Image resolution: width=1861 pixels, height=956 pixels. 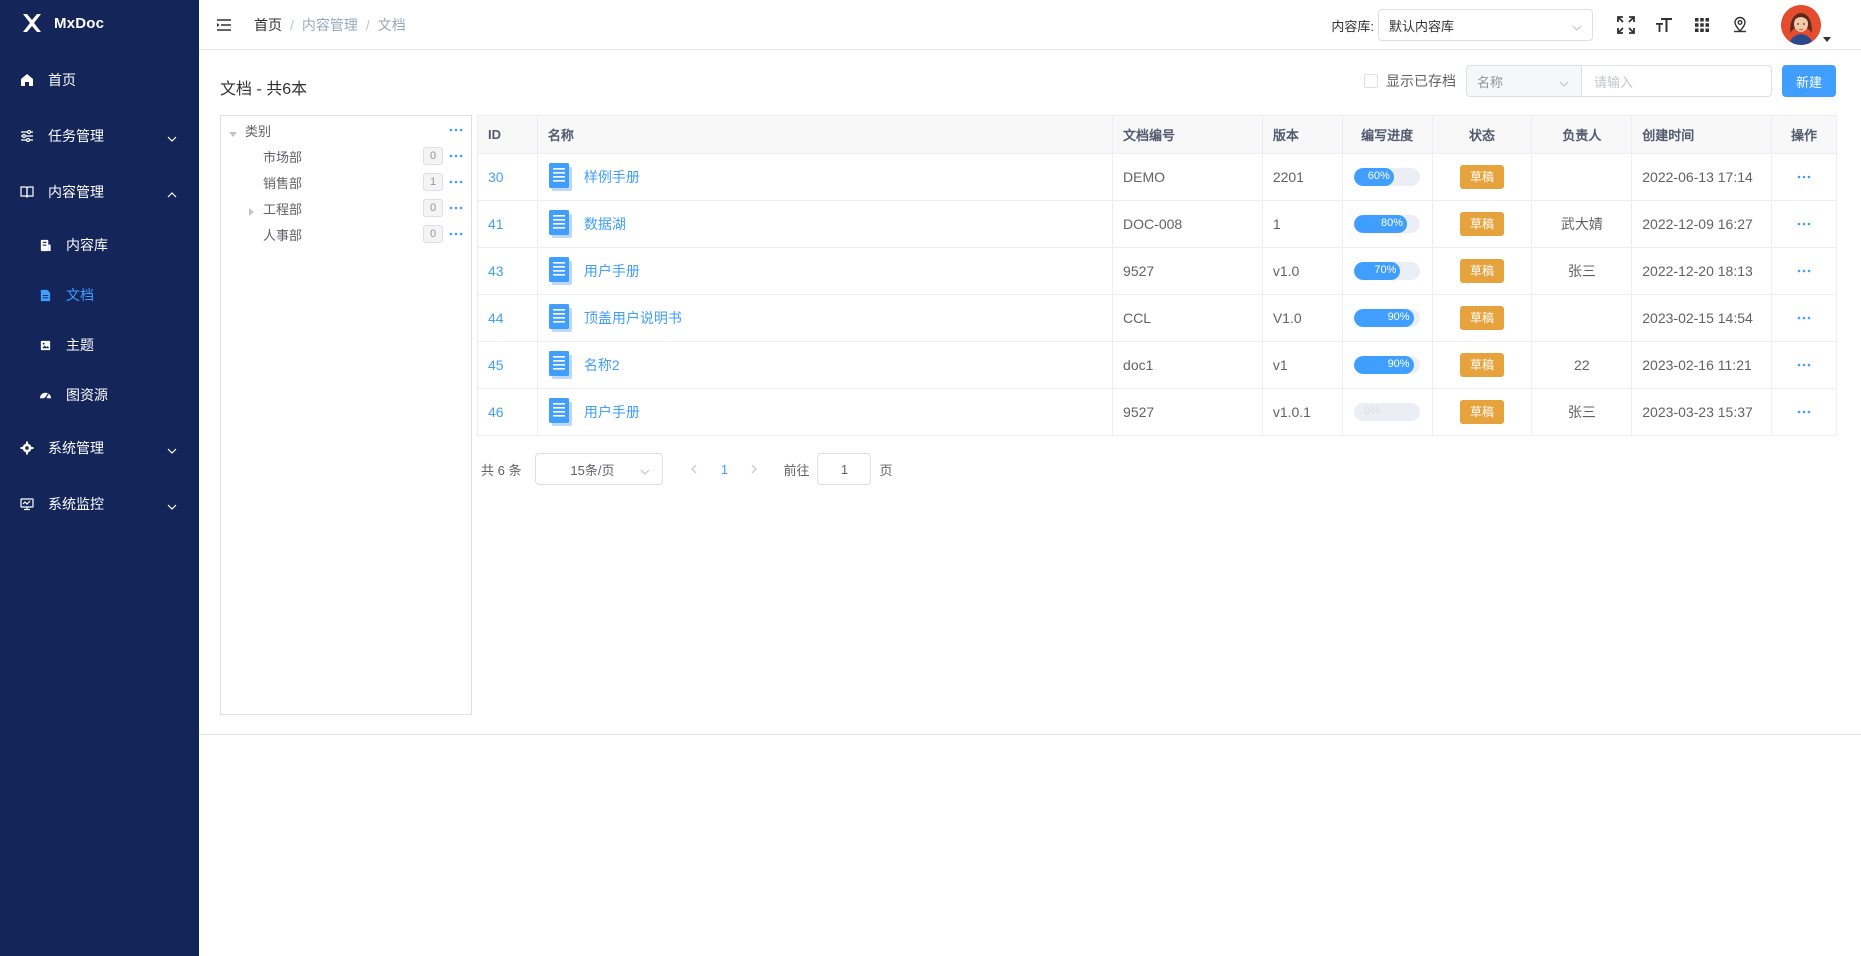 I want to click on tree-node-root: 类别, so click(x=346, y=130).